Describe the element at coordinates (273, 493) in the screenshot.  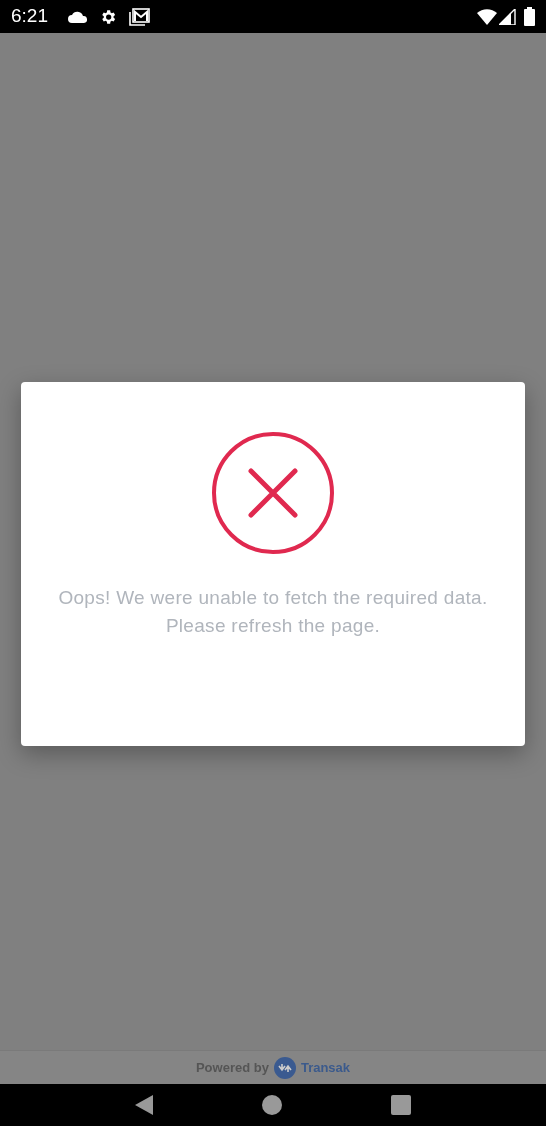
I see `error-icon` at that location.